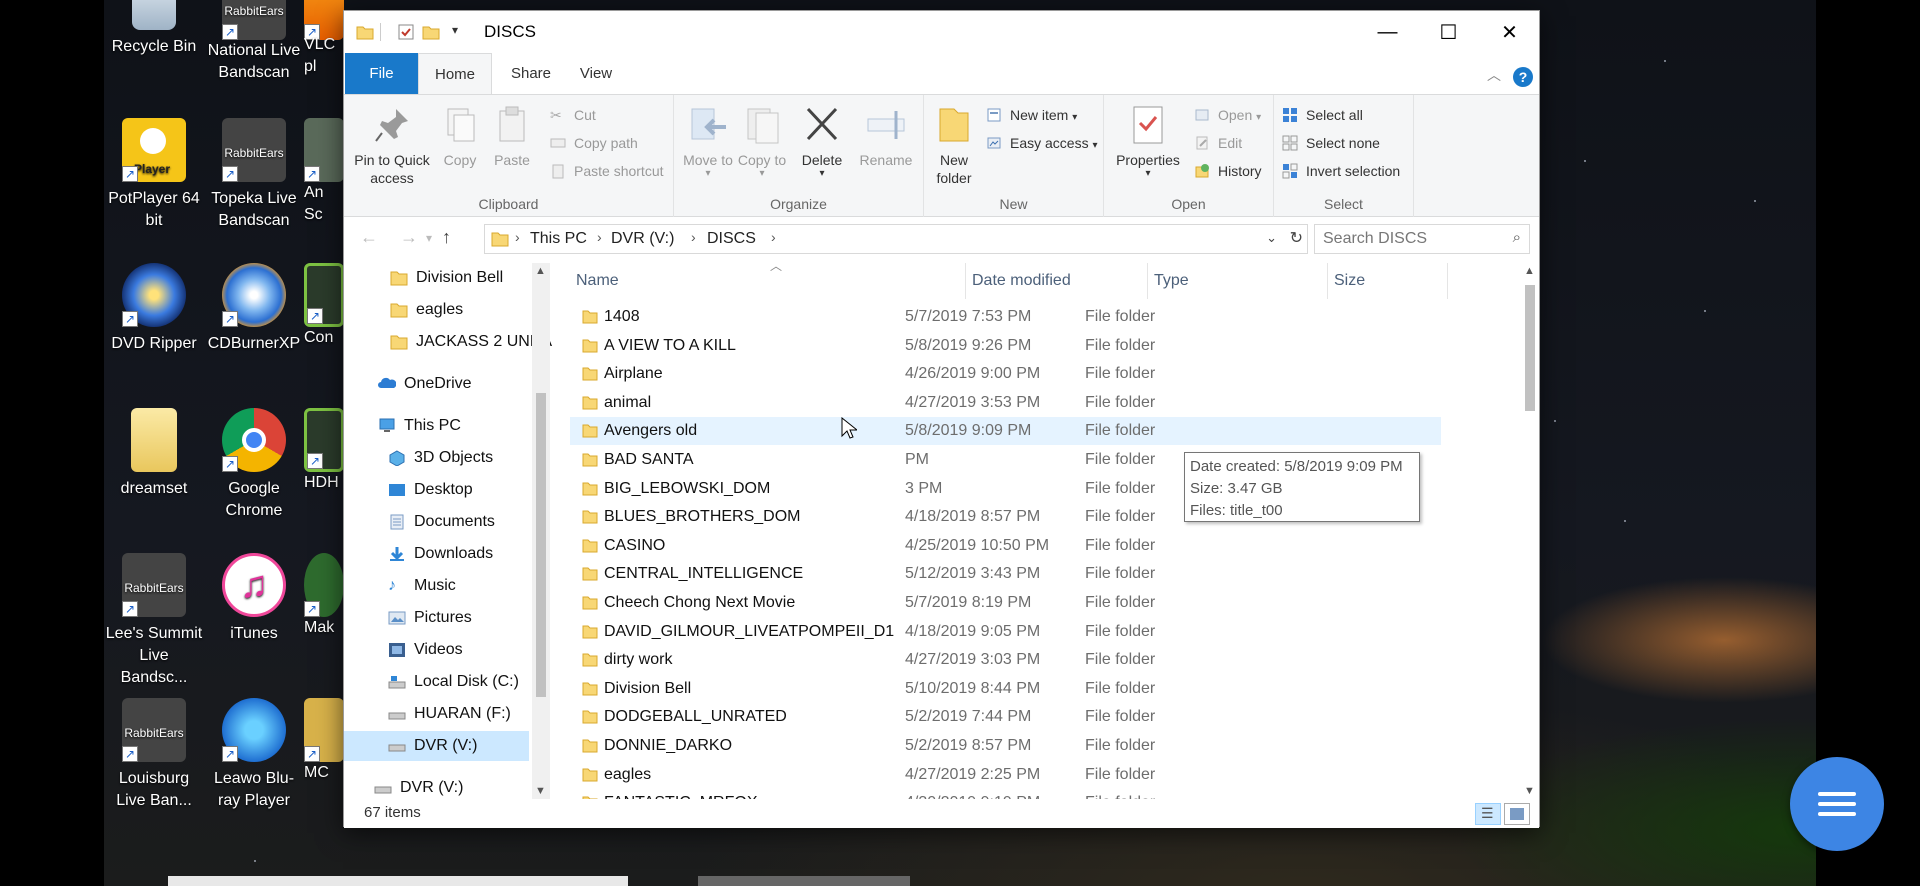  What do you see at coordinates (1448, 32) in the screenshot?
I see `maximize-button: ☐` at bounding box center [1448, 32].